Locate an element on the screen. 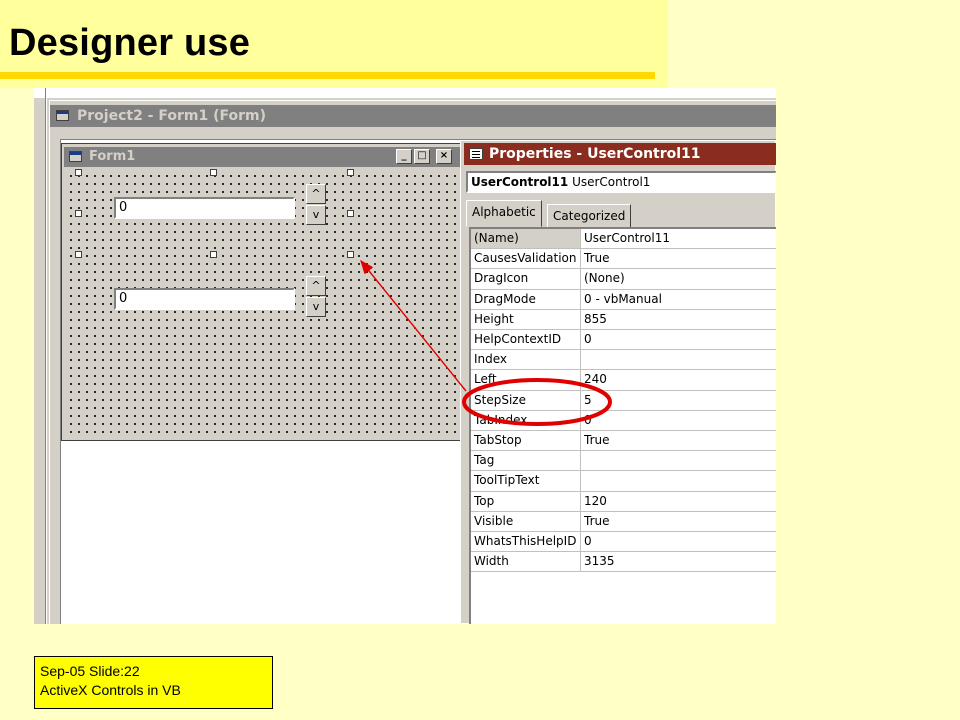 Image resolution: width=960 pixels, height=720 pixels. properties-titlebar: Properties - UserControl11 is located at coordinates (620, 154).